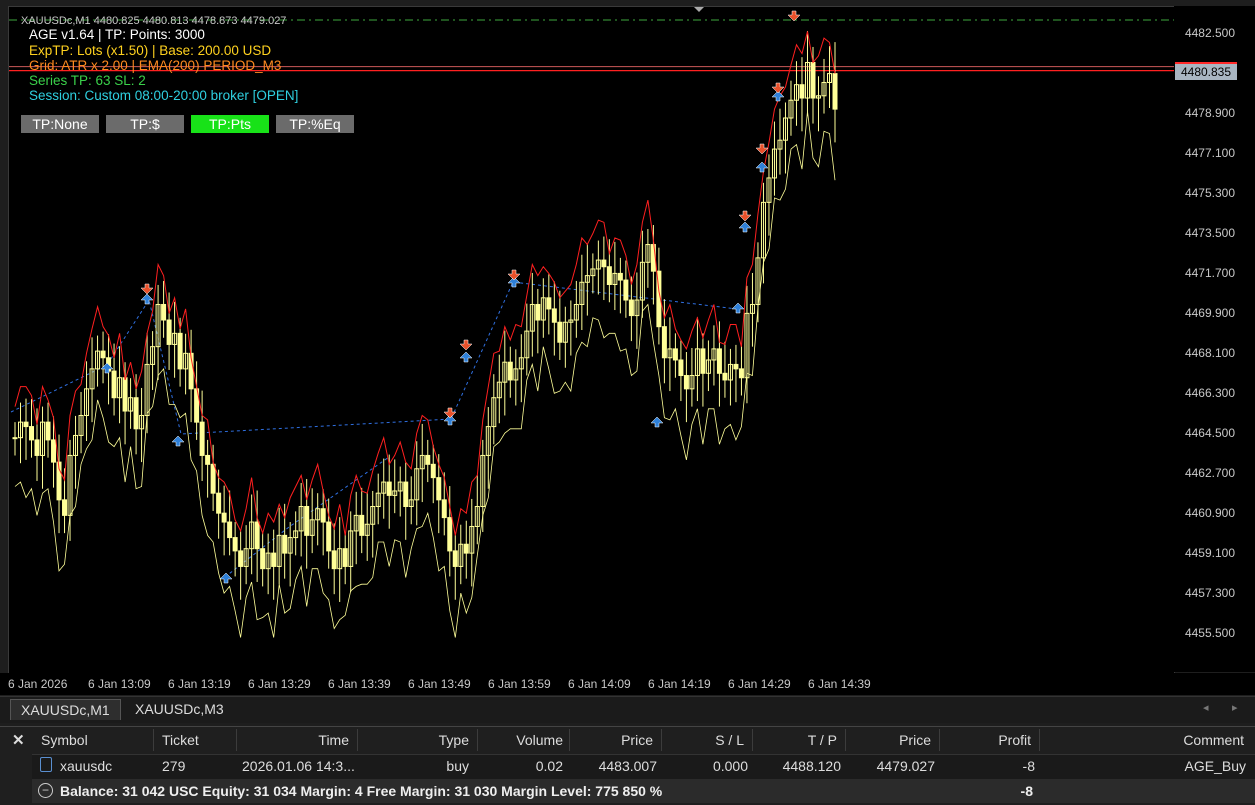 This screenshot has width=1255, height=805. I want to click on price-tick: 4477.100, so click(1209, 153).